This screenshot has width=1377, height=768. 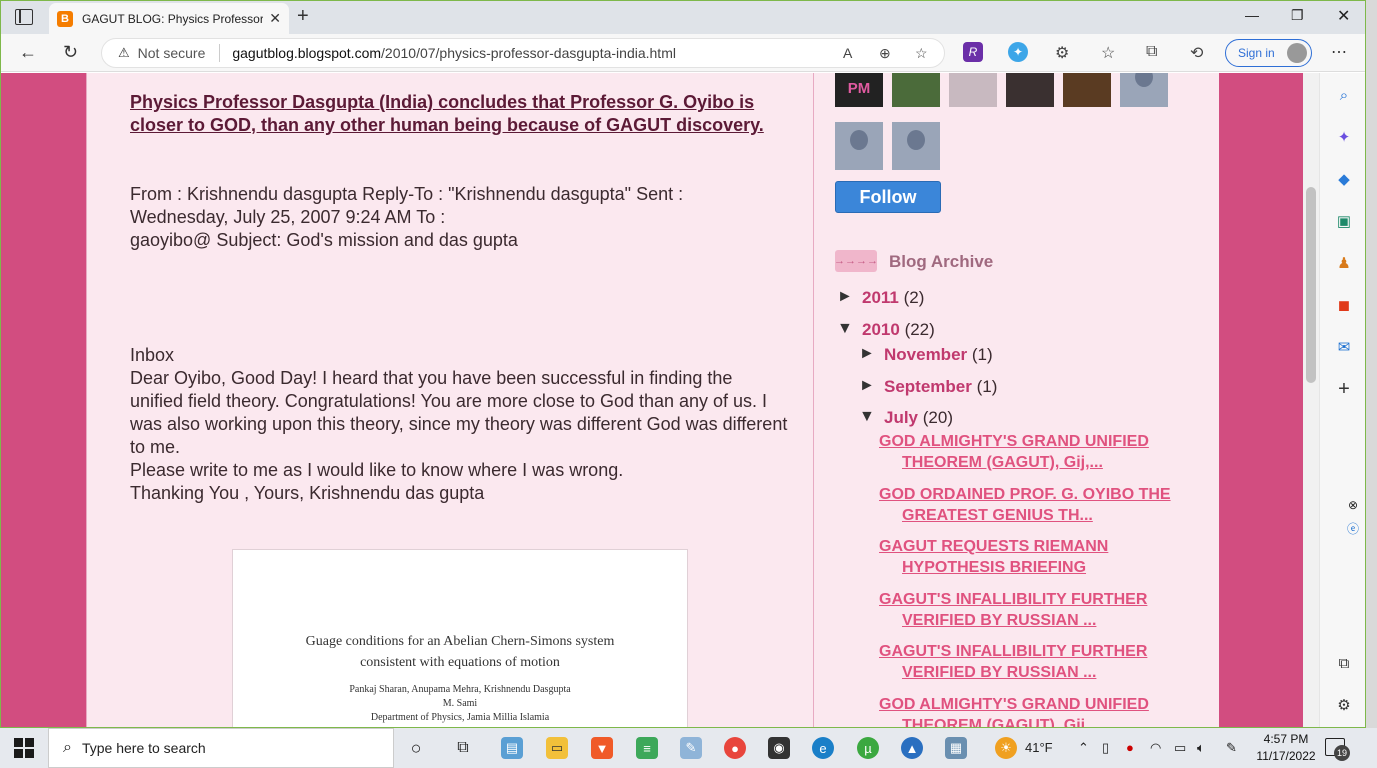 What do you see at coordinates (1353, 505) in the screenshot?
I see `close-panel-icon: ⊗` at bounding box center [1353, 505].